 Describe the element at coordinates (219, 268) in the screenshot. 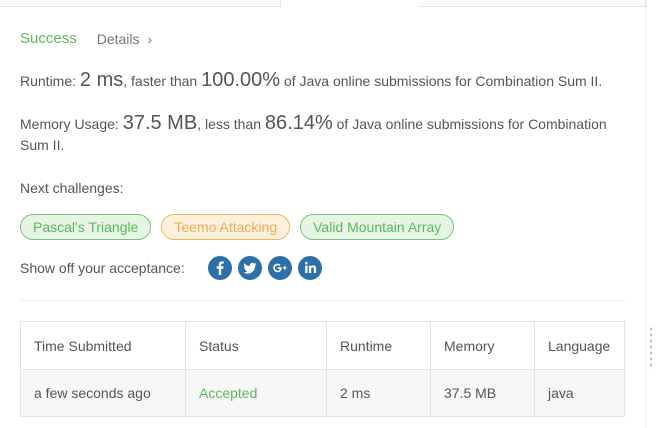

I see `facebook-icon` at that location.